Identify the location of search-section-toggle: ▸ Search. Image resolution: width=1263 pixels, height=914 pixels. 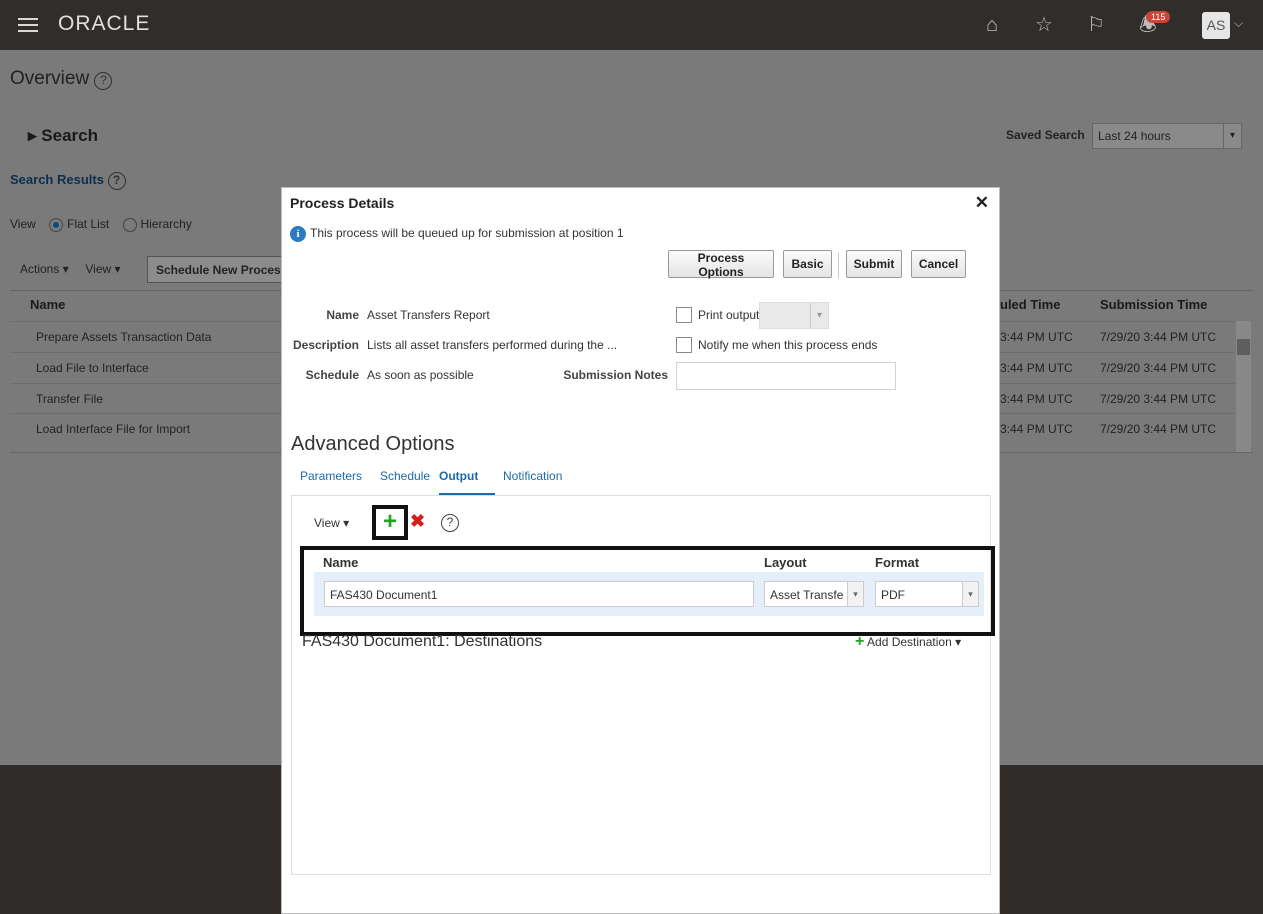
(63, 136).